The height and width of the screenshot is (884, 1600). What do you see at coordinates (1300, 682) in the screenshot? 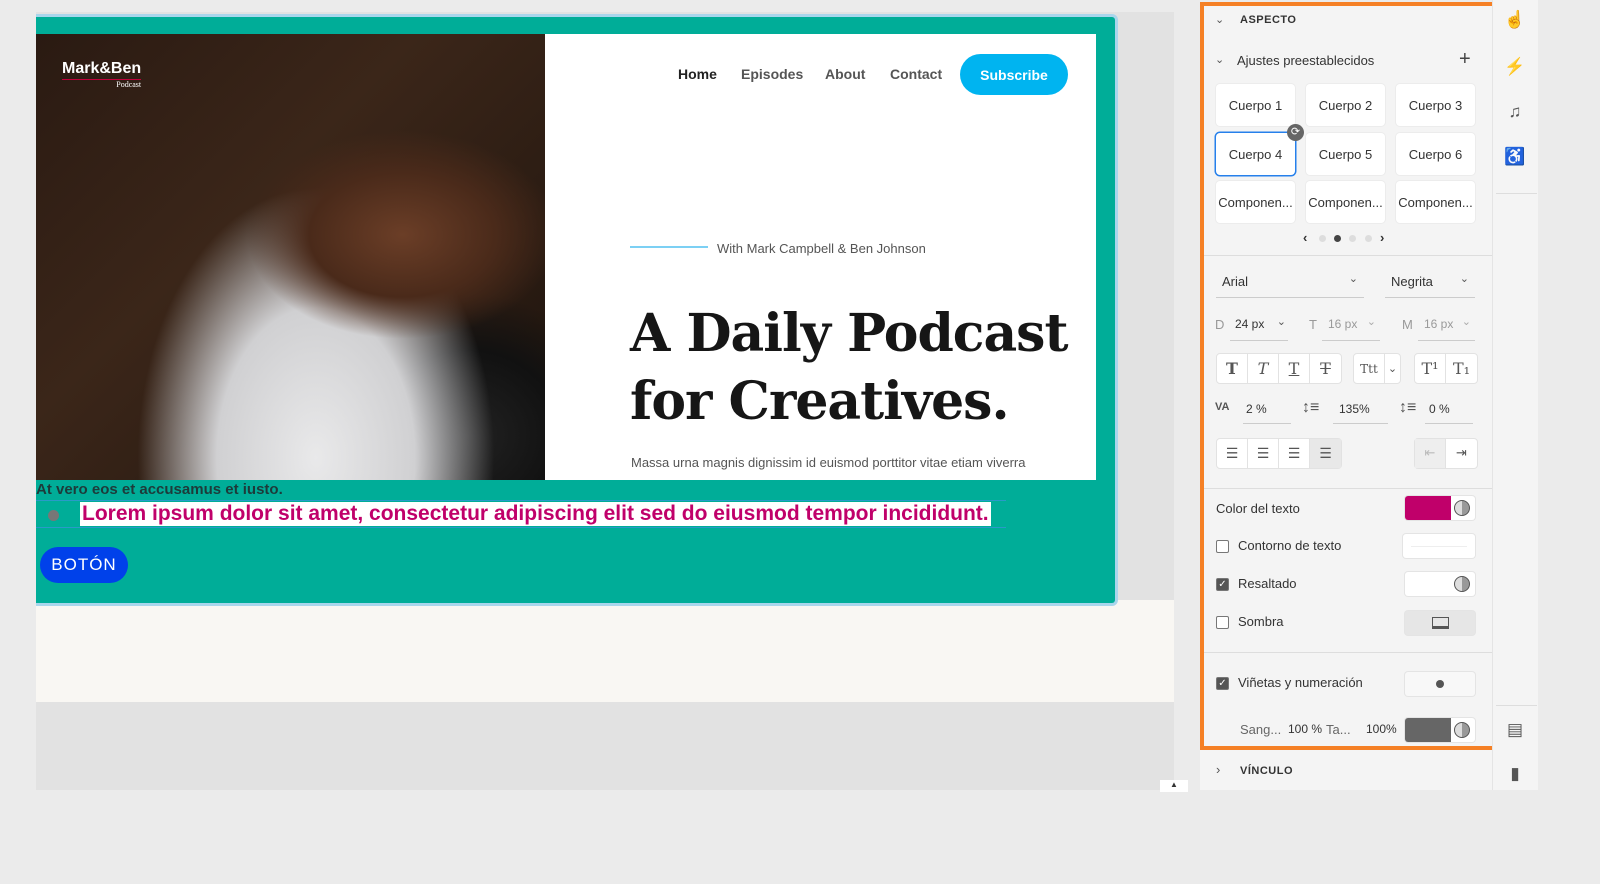
I see `bullets-label: Viñetas y numeración` at bounding box center [1300, 682].